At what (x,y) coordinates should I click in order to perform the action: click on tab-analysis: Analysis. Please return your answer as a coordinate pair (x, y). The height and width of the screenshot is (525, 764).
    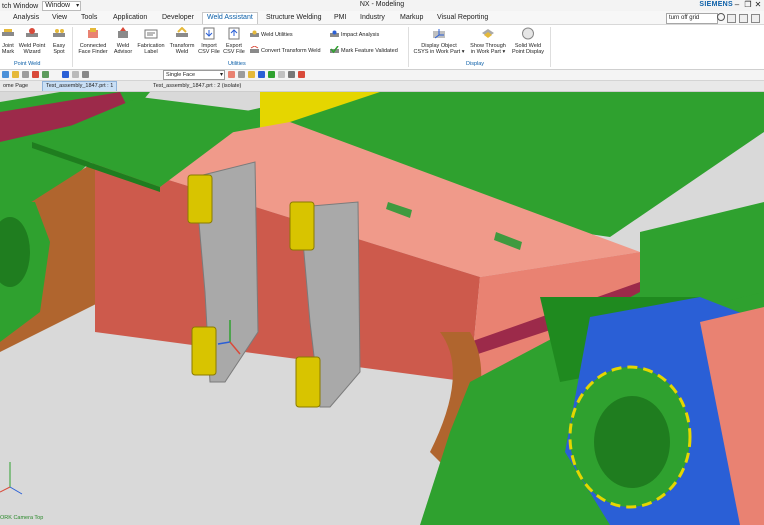
    Looking at the image, I should click on (26, 18).